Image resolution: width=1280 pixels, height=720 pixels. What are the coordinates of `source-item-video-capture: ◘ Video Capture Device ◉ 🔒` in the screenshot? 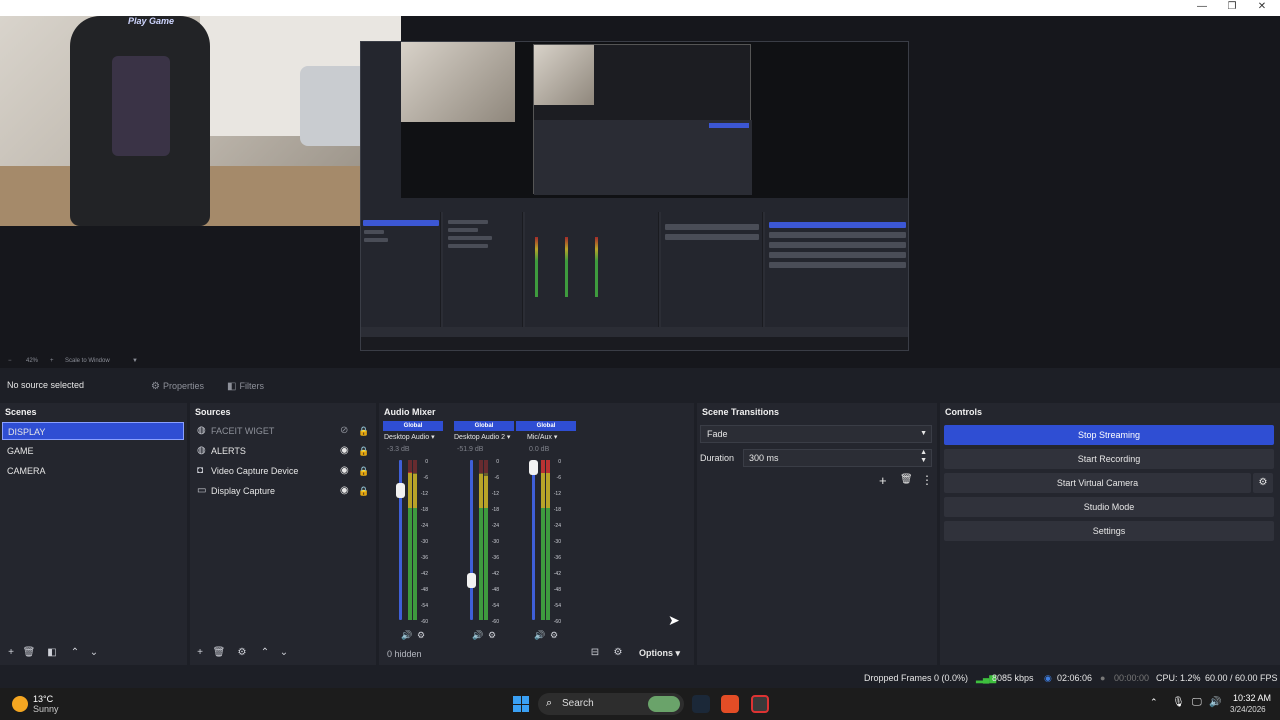 It's located at (283, 471).